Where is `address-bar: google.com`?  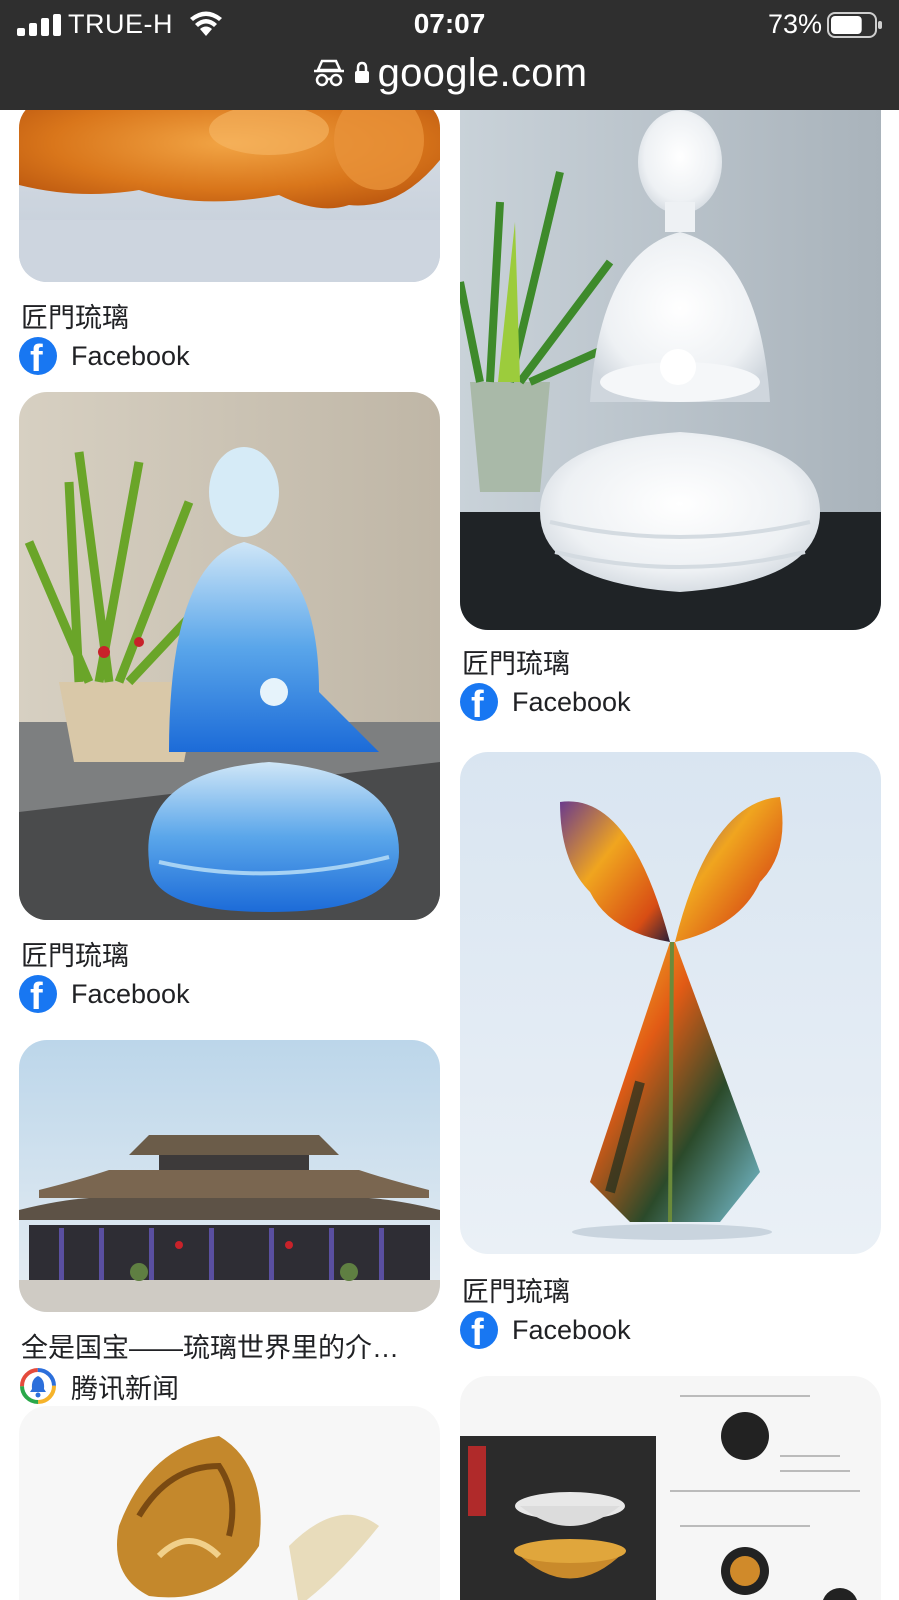 address-bar: google.com is located at coordinates (449, 73).